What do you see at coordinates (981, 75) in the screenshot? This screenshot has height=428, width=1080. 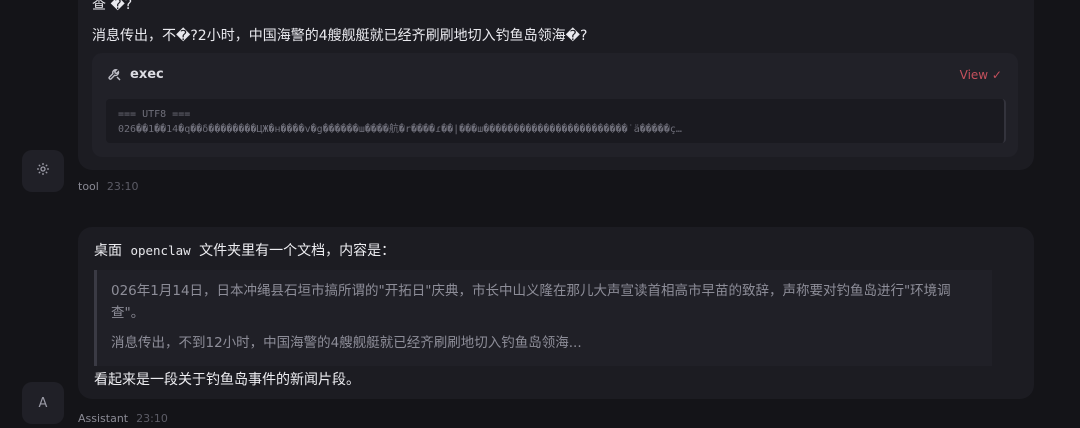 I see `view-output-link: View ✓` at bounding box center [981, 75].